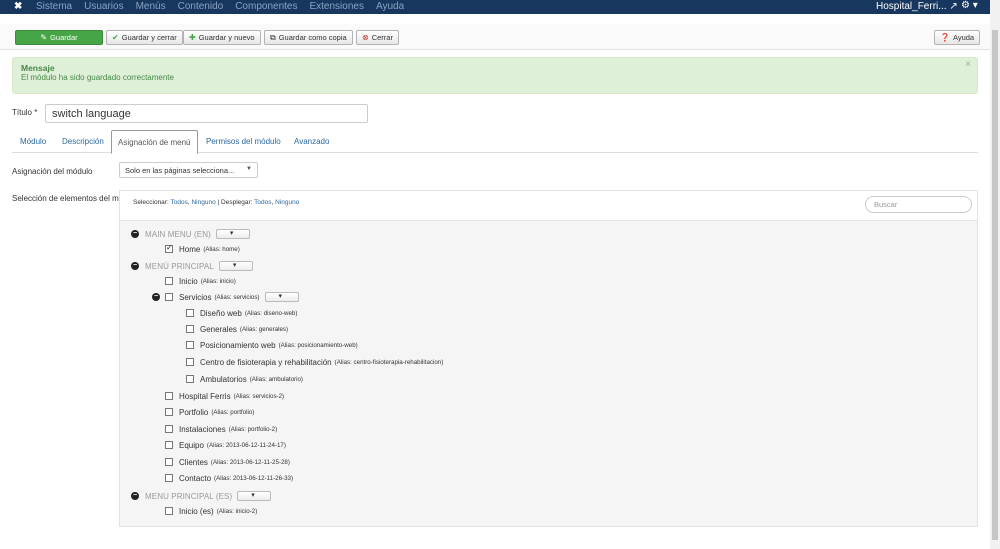 The width and height of the screenshot is (1000, 549). What do you see at coordinates (205, 396) in the screenshot?
I see `item-label: Hospital Ferris` at bounding box center [205, 396].